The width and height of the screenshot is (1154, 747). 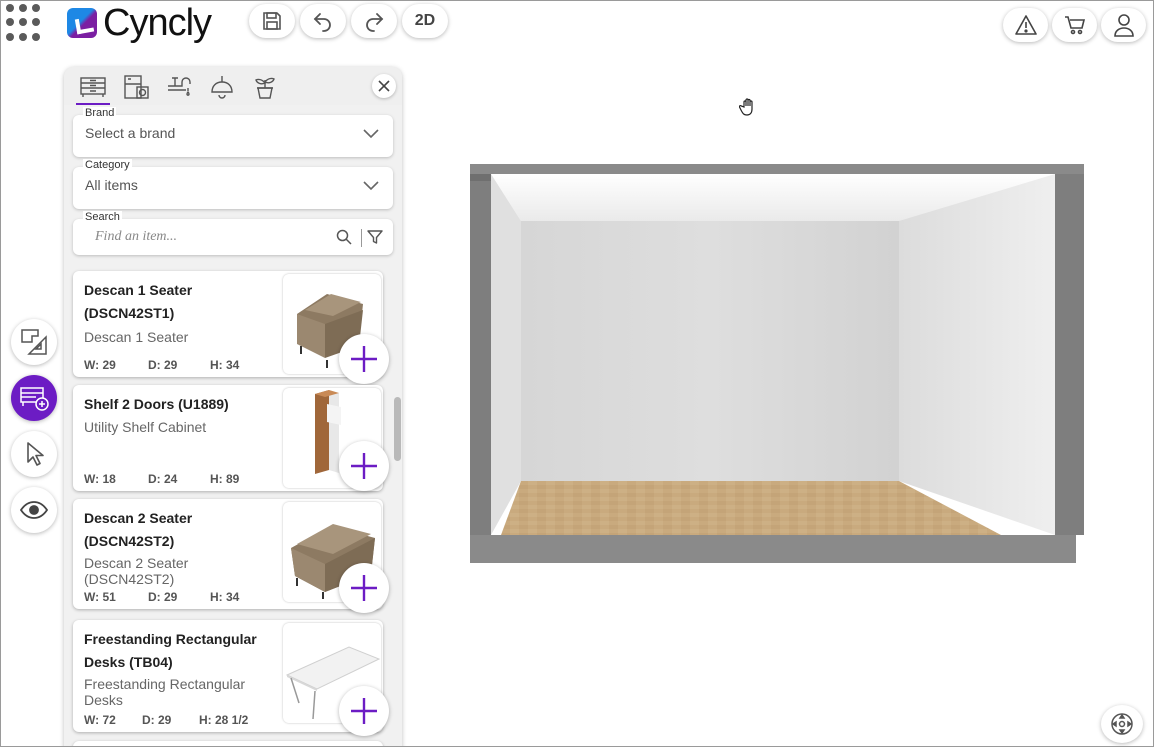 I want to click on navigation-control-button, so click(x=1122, y=724).